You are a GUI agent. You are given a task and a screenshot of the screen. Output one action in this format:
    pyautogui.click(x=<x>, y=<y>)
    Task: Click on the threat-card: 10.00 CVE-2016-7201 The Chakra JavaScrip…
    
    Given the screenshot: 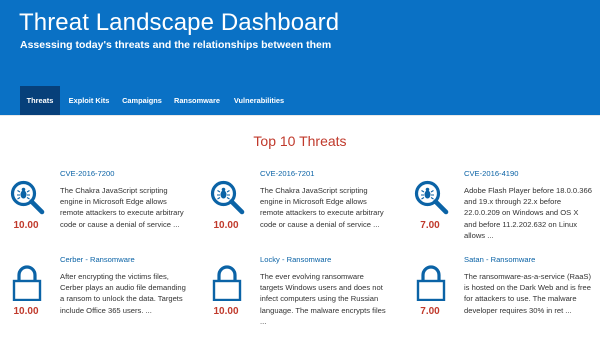 What is the action you would take?
    pyautogui.click(x=297, y=214)
    